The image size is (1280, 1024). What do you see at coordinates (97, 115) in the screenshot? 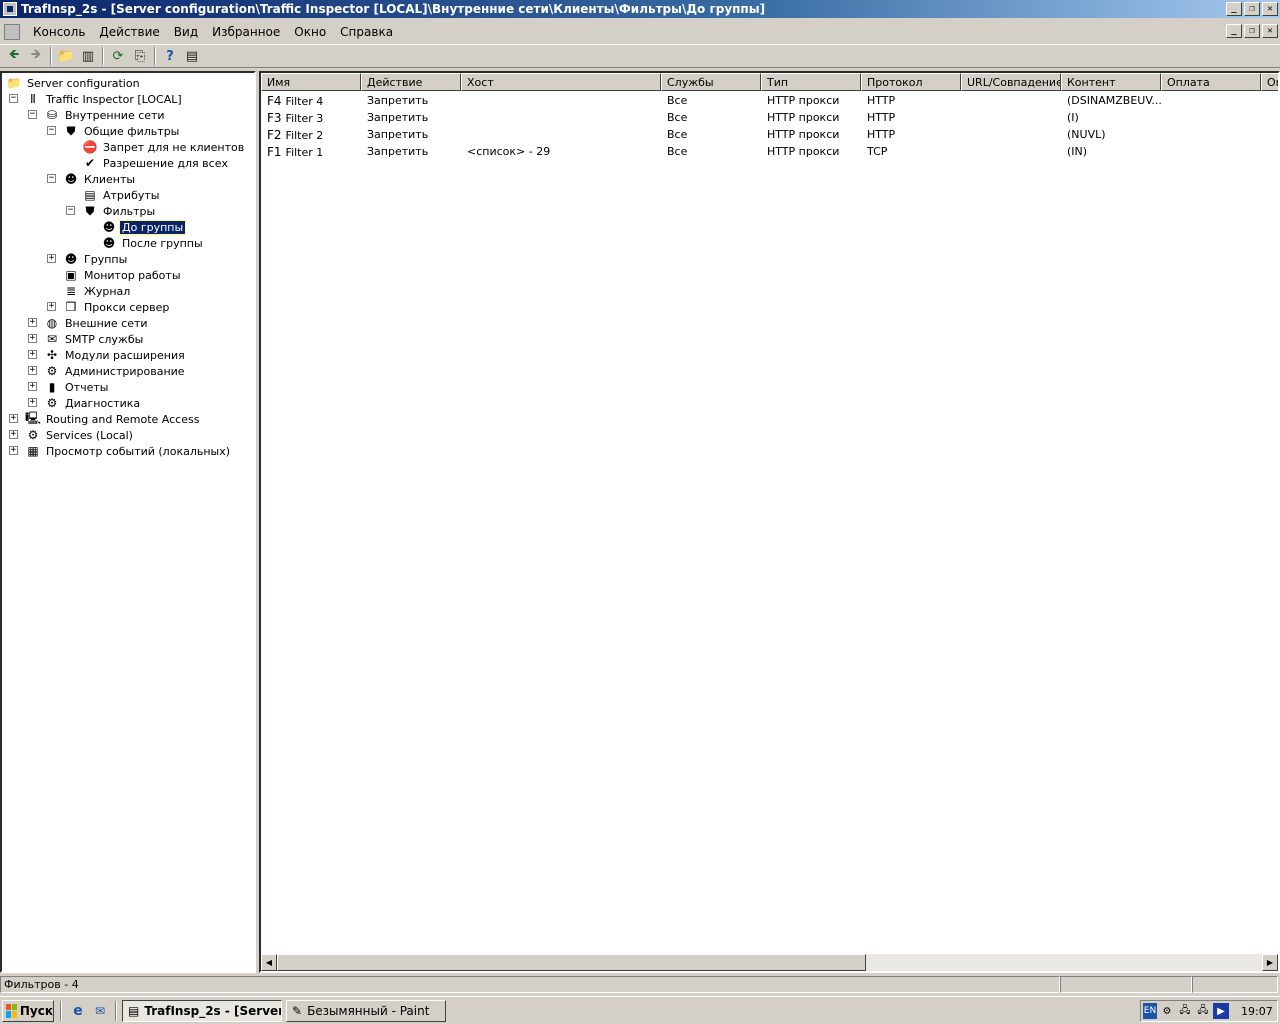
I see `tree-item-internal-networks: − ⛁ Внутренние сети` at bounding box center [97, 115].